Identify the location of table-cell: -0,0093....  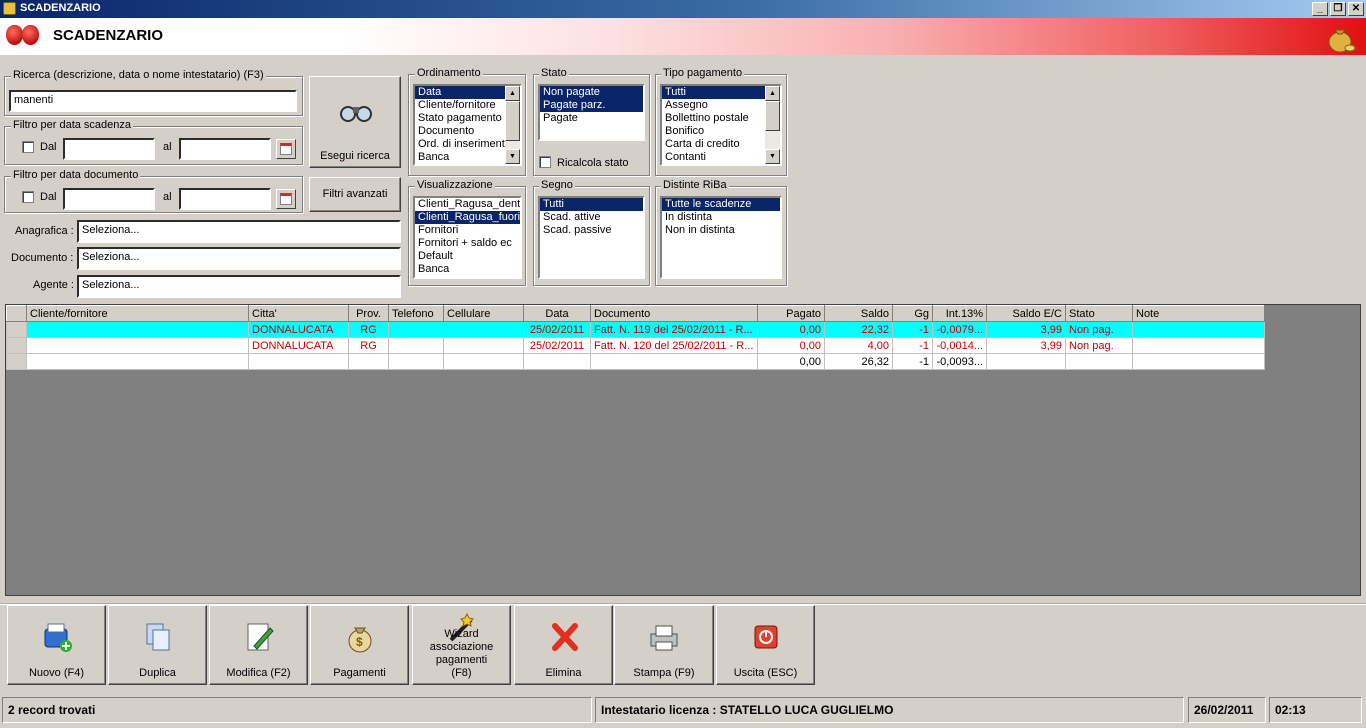
(959, 361).